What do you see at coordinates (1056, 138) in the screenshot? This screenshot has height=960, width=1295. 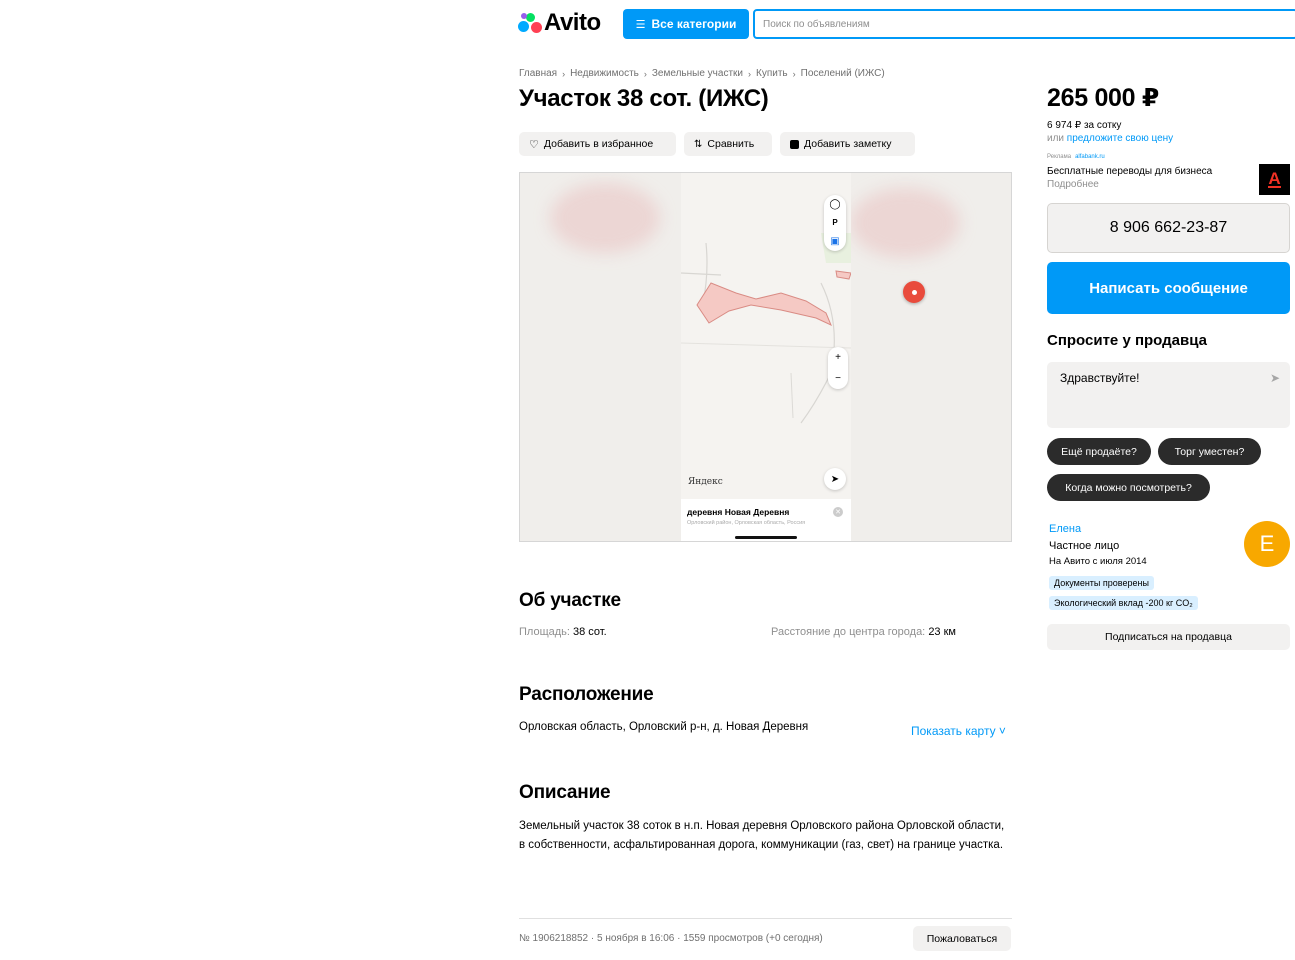 I see `offer-prefix: или` at bounding box center [1056, 138].